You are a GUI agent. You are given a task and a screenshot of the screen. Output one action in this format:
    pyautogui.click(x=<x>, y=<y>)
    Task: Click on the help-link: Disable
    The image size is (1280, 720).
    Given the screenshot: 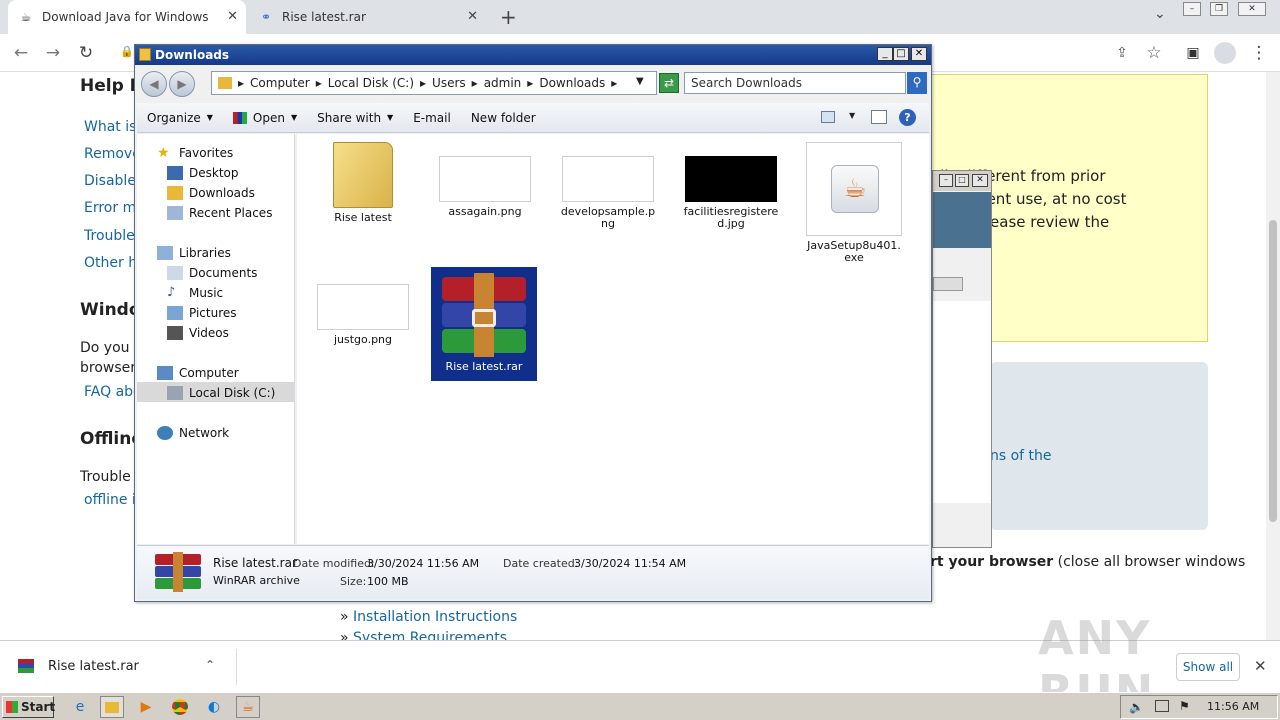 What is the action you would take?
    pyautogui.click(x=110, y=181)
    